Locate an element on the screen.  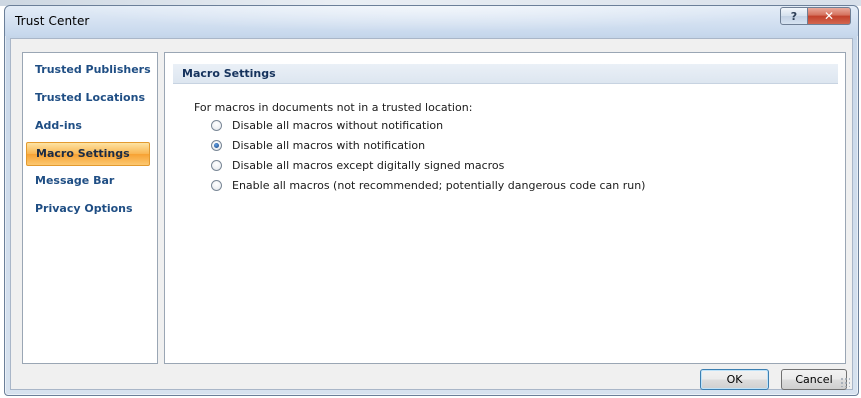
close-icon: ✕ is located at coordinates (829, 16).